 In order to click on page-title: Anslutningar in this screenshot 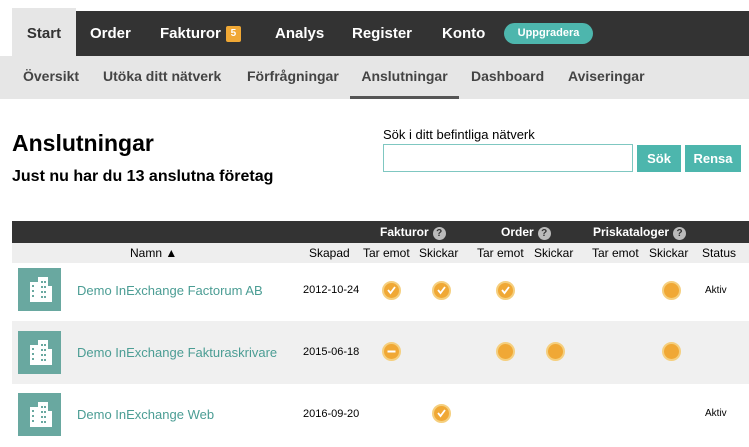, I will do `click(83, 143)`.